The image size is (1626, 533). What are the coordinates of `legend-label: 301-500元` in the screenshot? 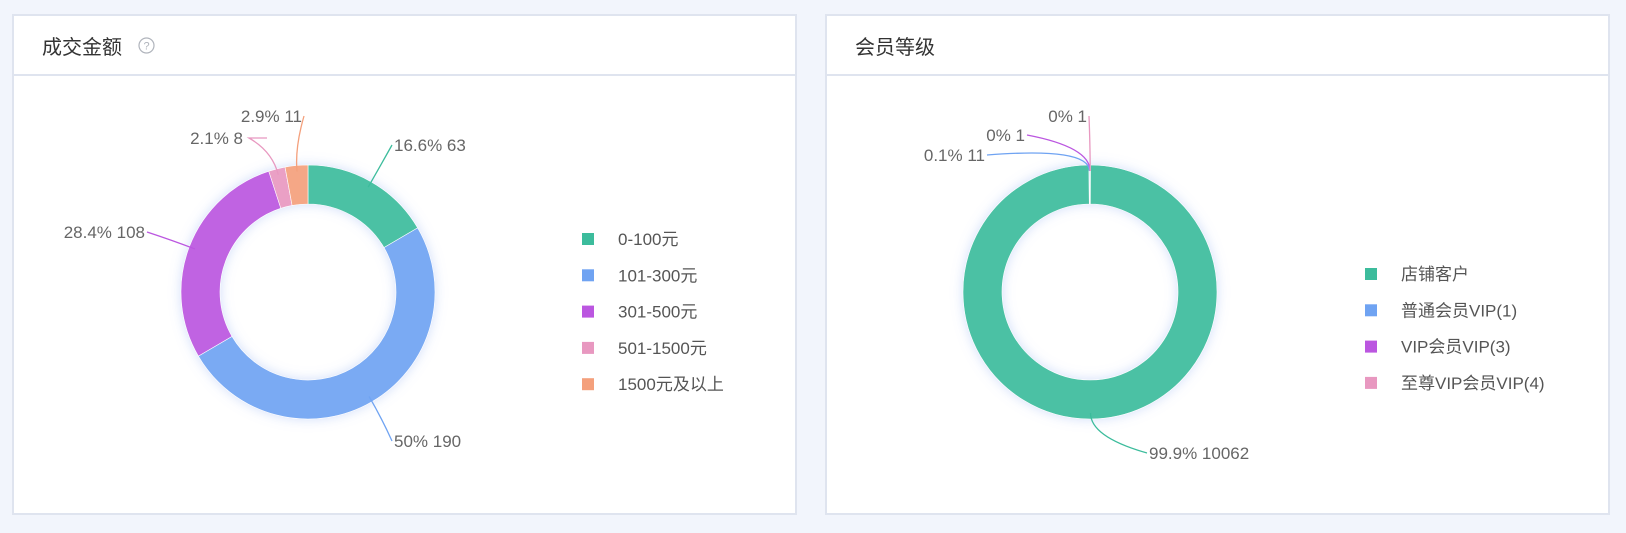 It's located at (657, 312).